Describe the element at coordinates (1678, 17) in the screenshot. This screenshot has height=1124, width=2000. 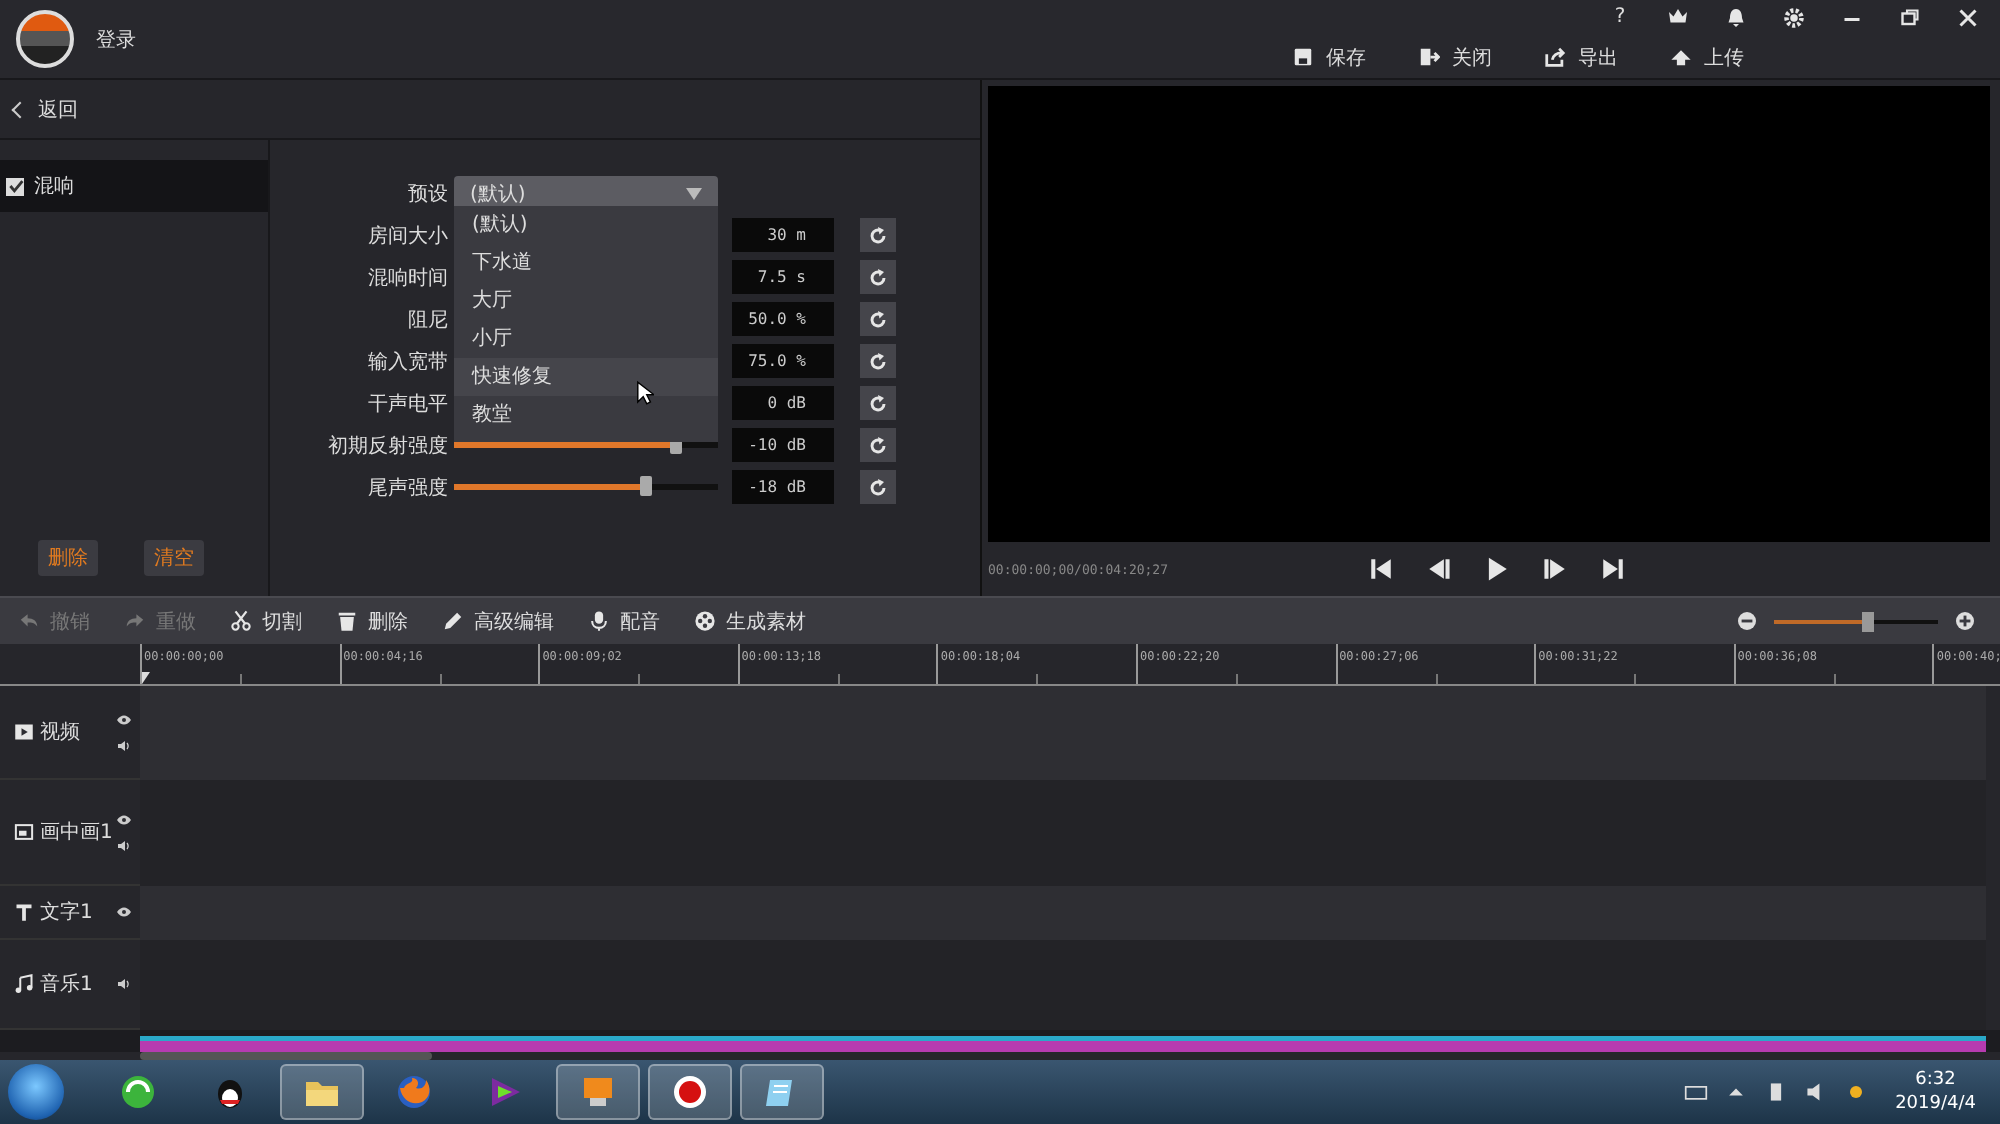
I see `crown-icon` at that location.